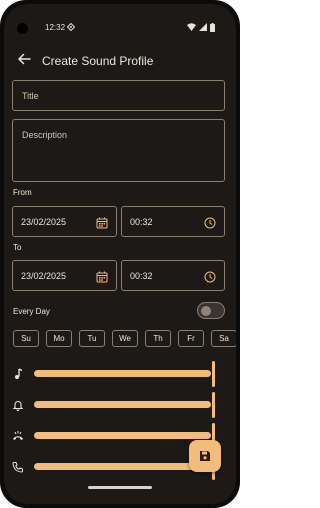 The image size is (320, 508). I want to click on ringtone-icon, so click(18, 435).